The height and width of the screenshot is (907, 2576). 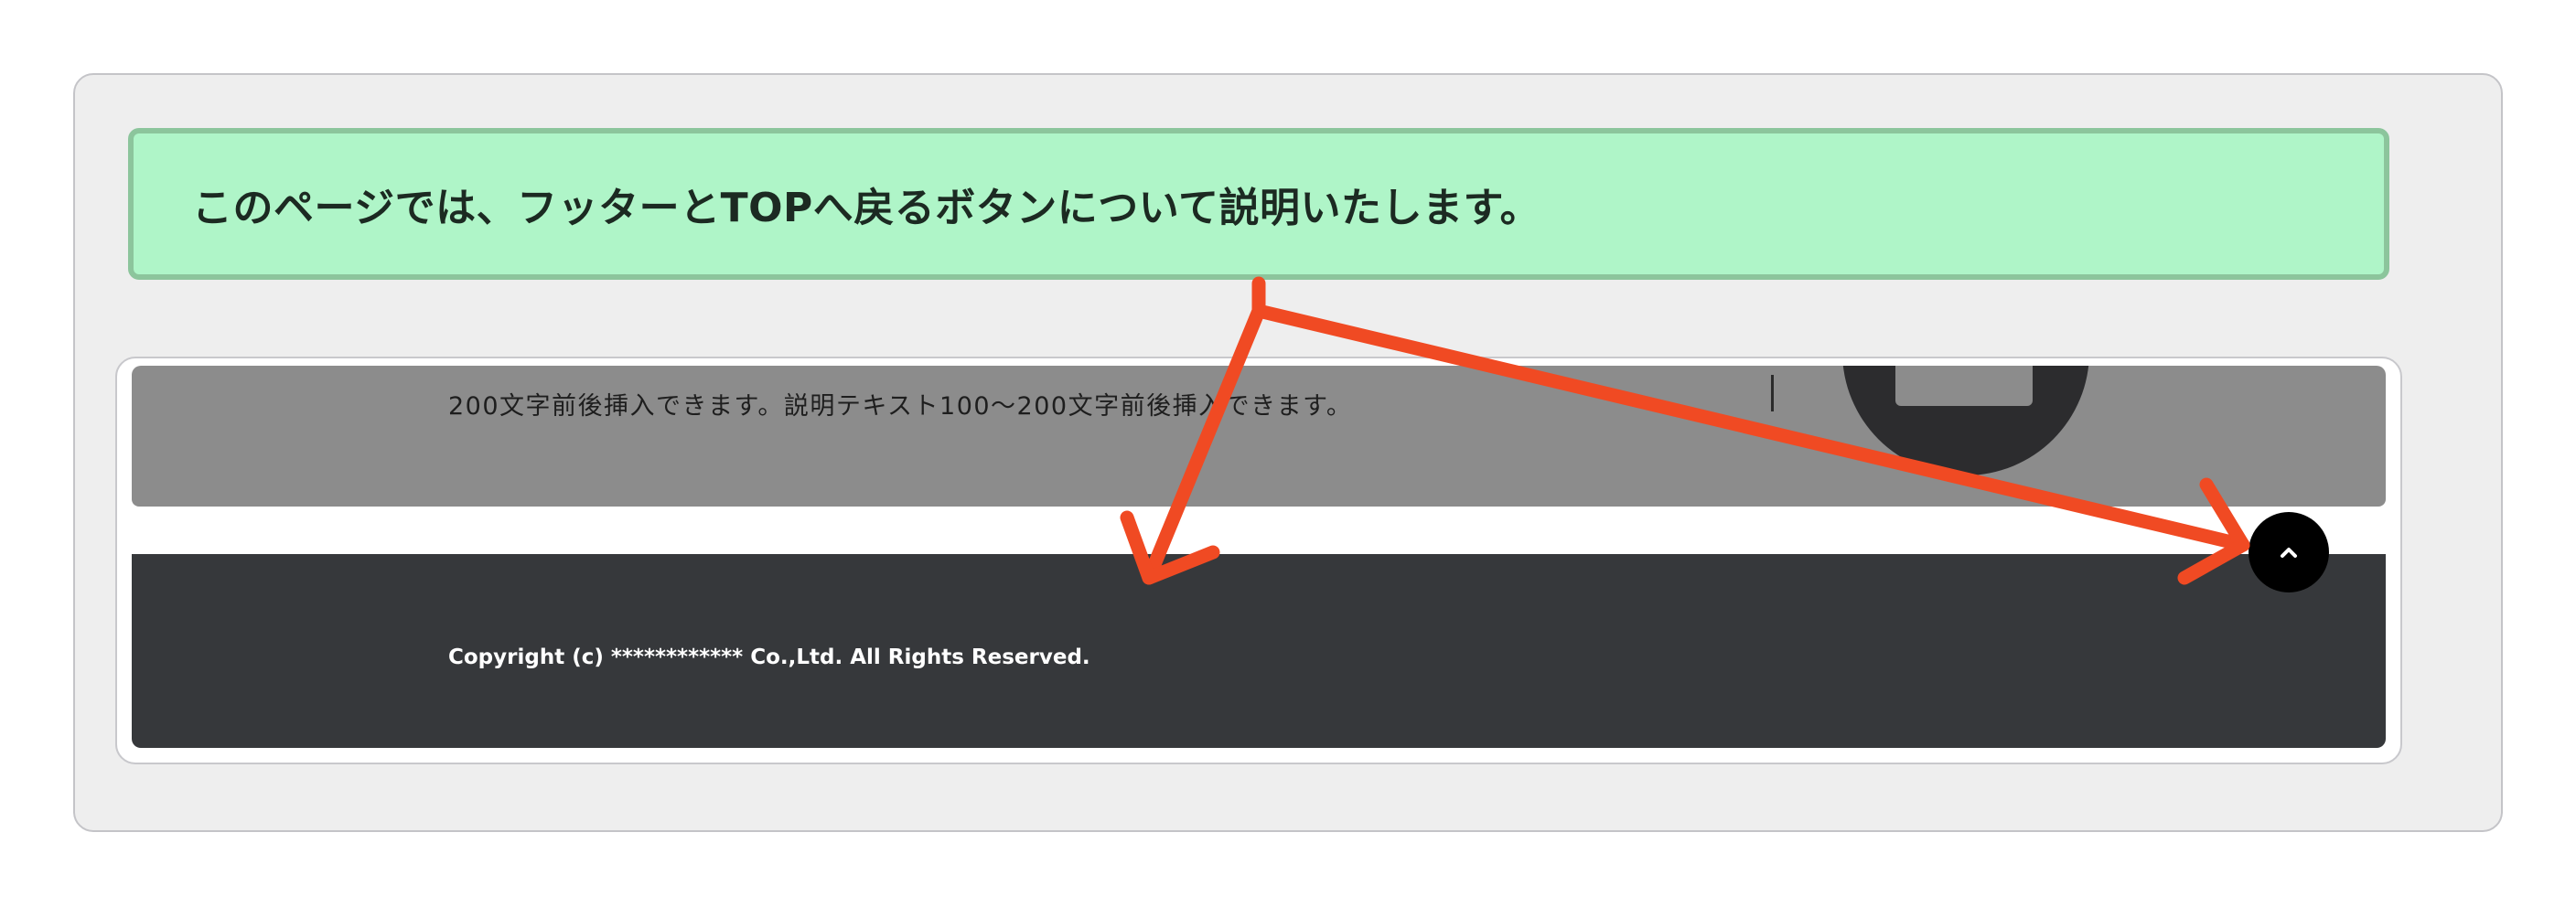 What do you see at coordinates (1965, 420) in the screenshot?
I see `decorative-circle` at bounding box center [1965, 420].